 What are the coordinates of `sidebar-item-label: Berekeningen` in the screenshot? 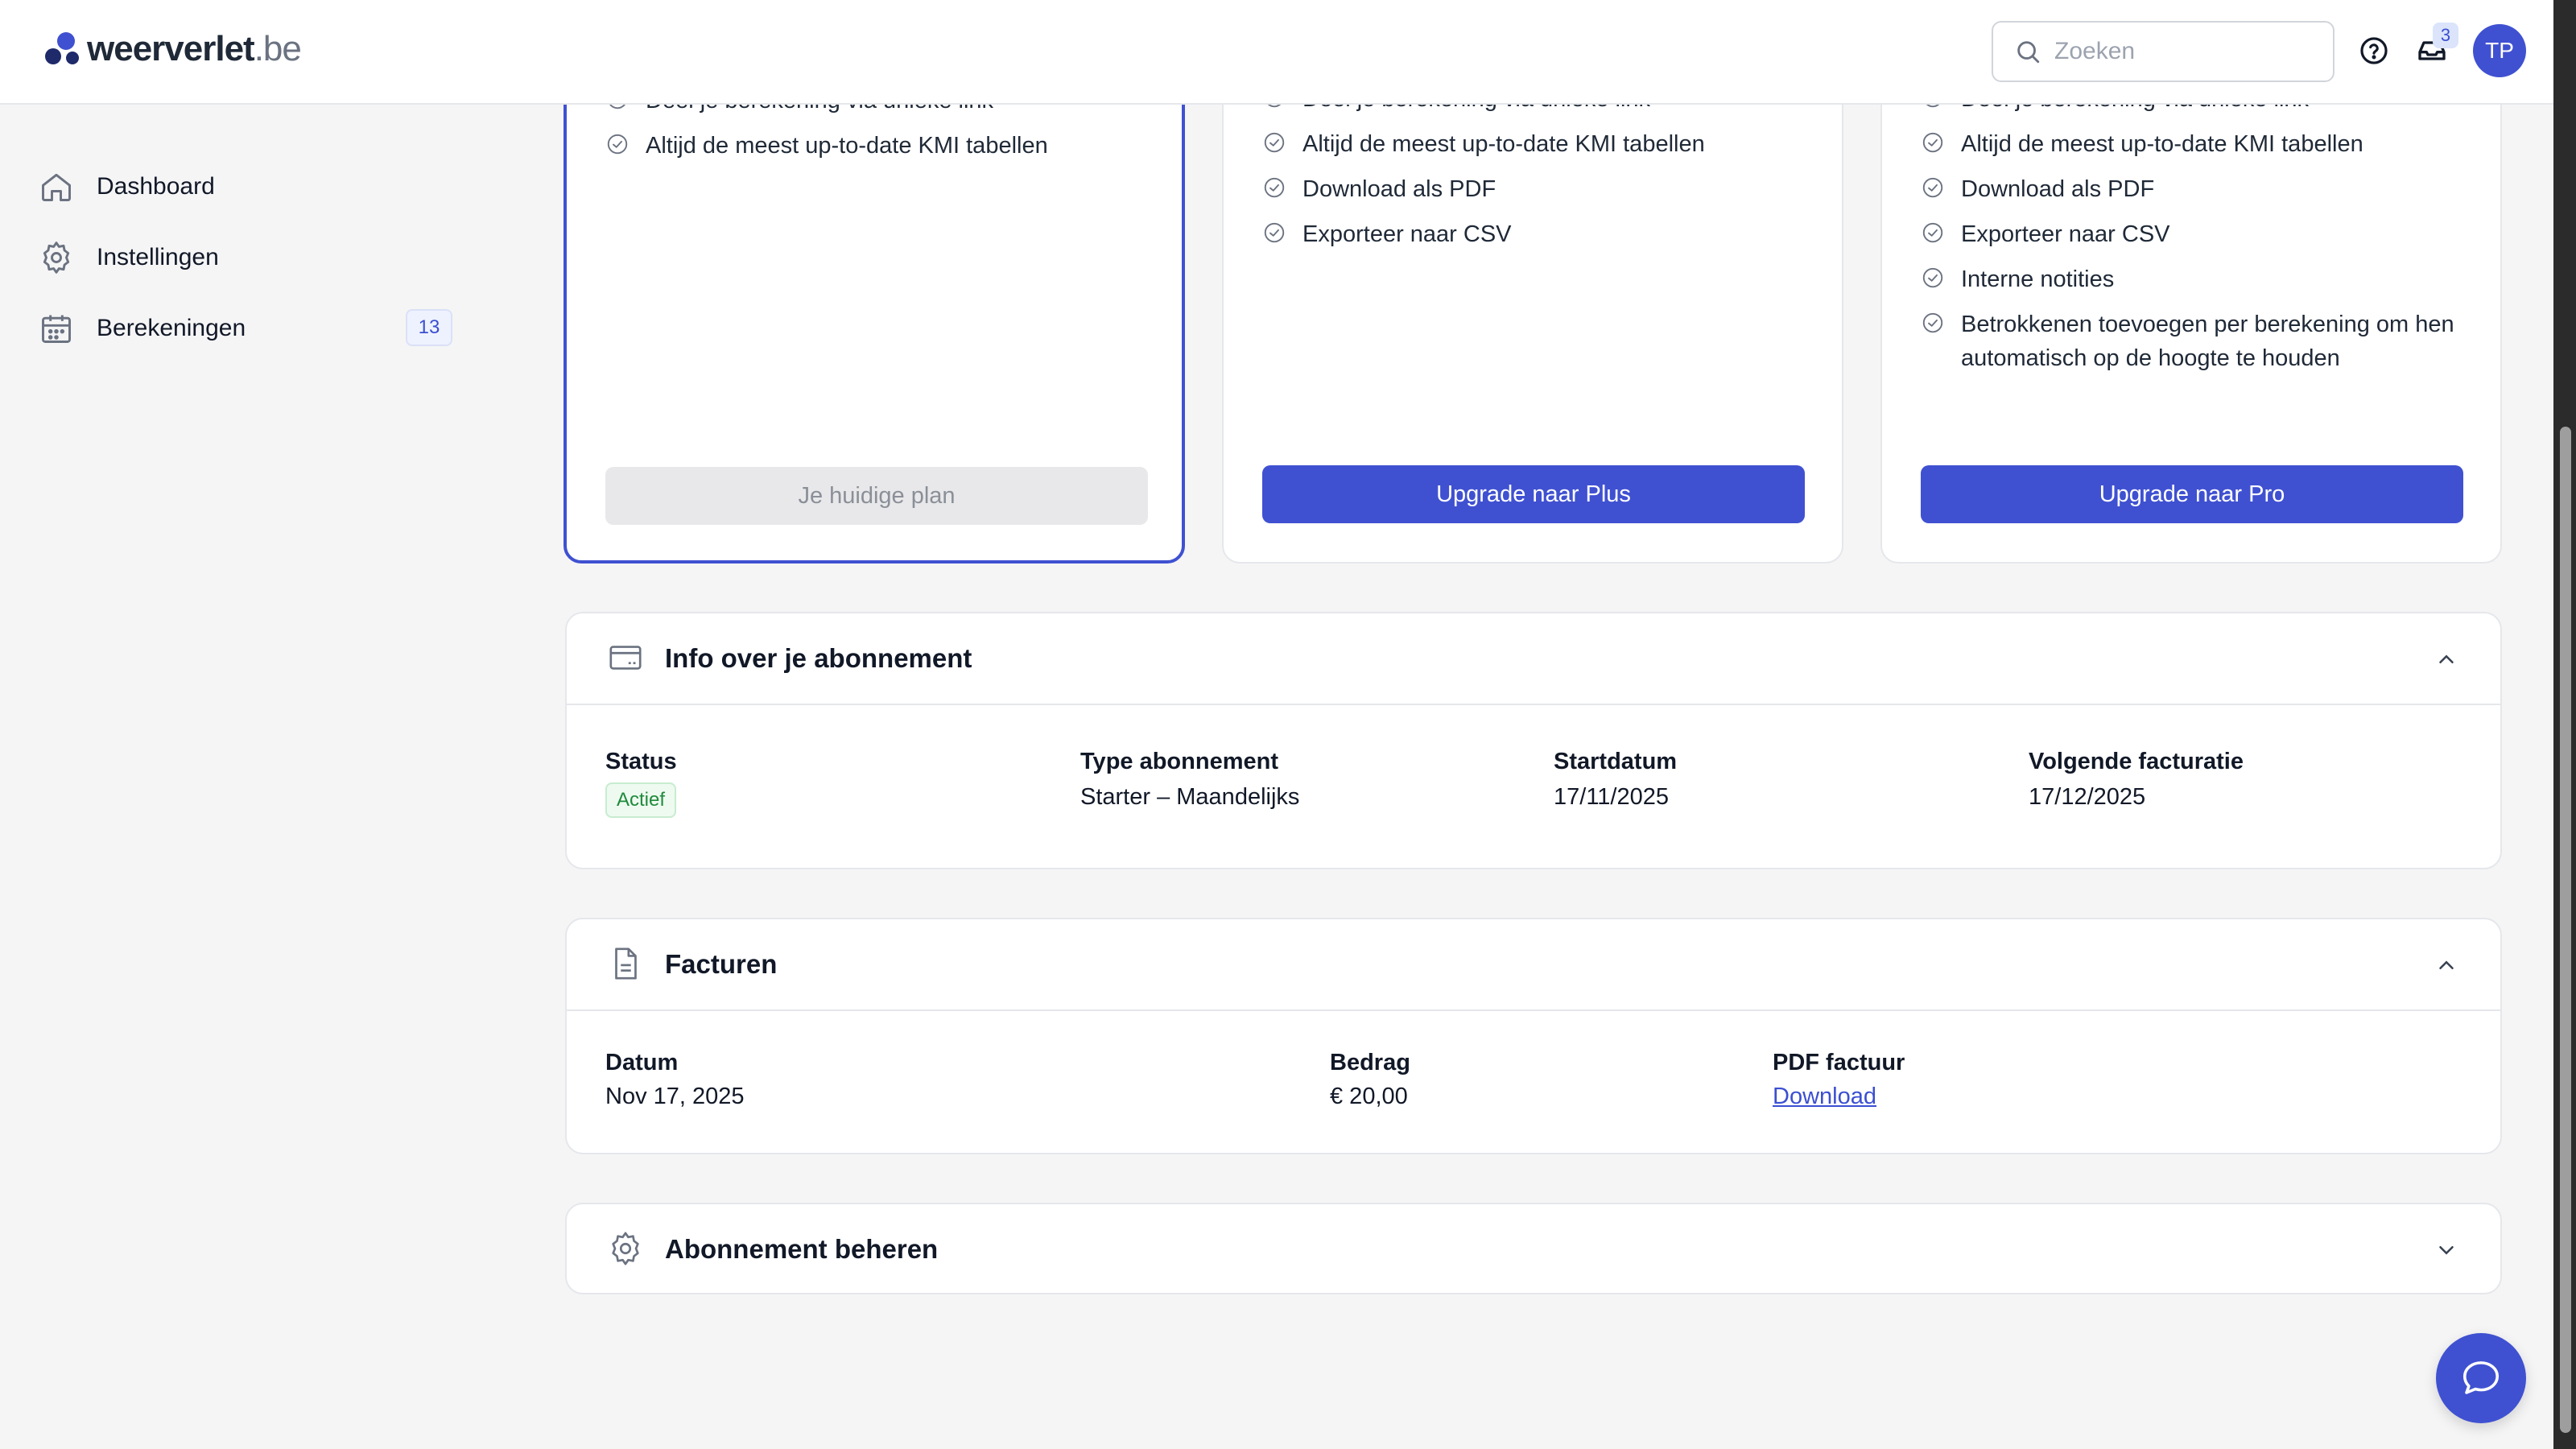 It's located at (171, 328).